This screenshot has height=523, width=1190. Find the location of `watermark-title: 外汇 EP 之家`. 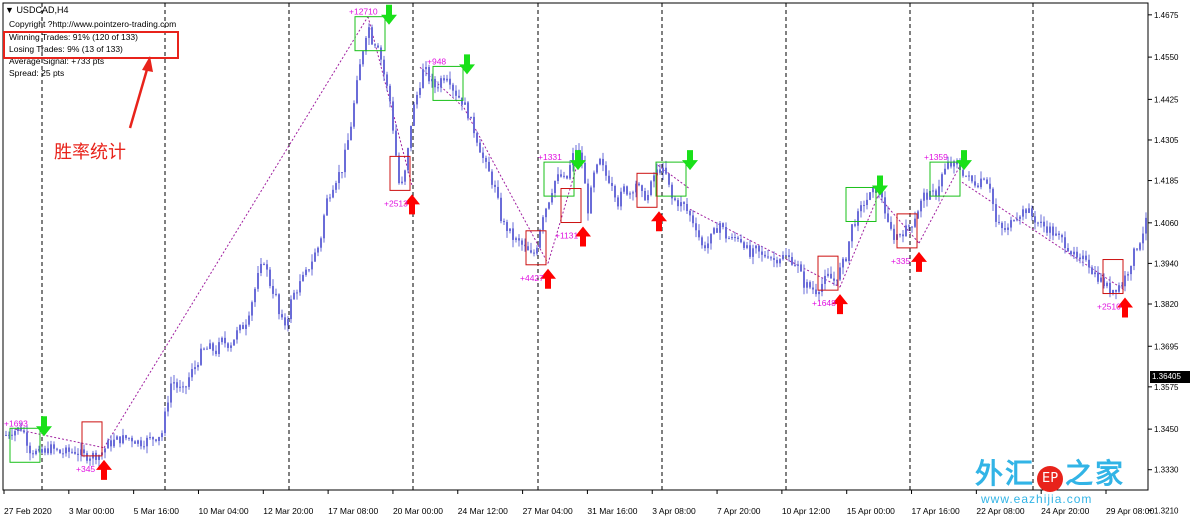

watermark-title: 外汇 EP 之家 is located at coordinates (1050, 474).